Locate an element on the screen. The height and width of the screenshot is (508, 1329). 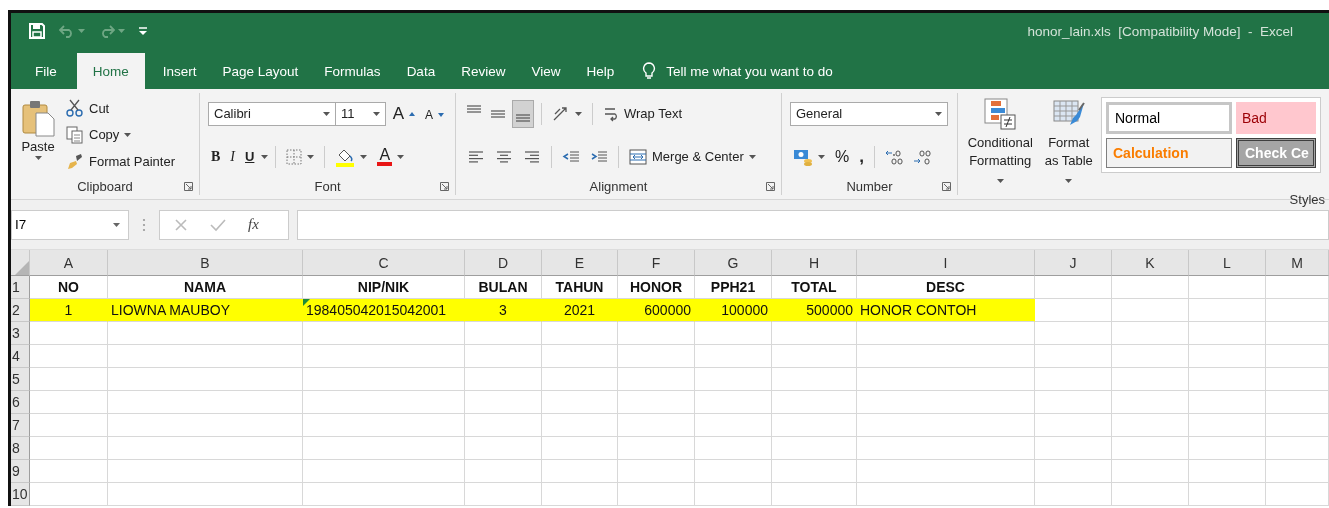
undo-icon is located at coordinates (67, 31).